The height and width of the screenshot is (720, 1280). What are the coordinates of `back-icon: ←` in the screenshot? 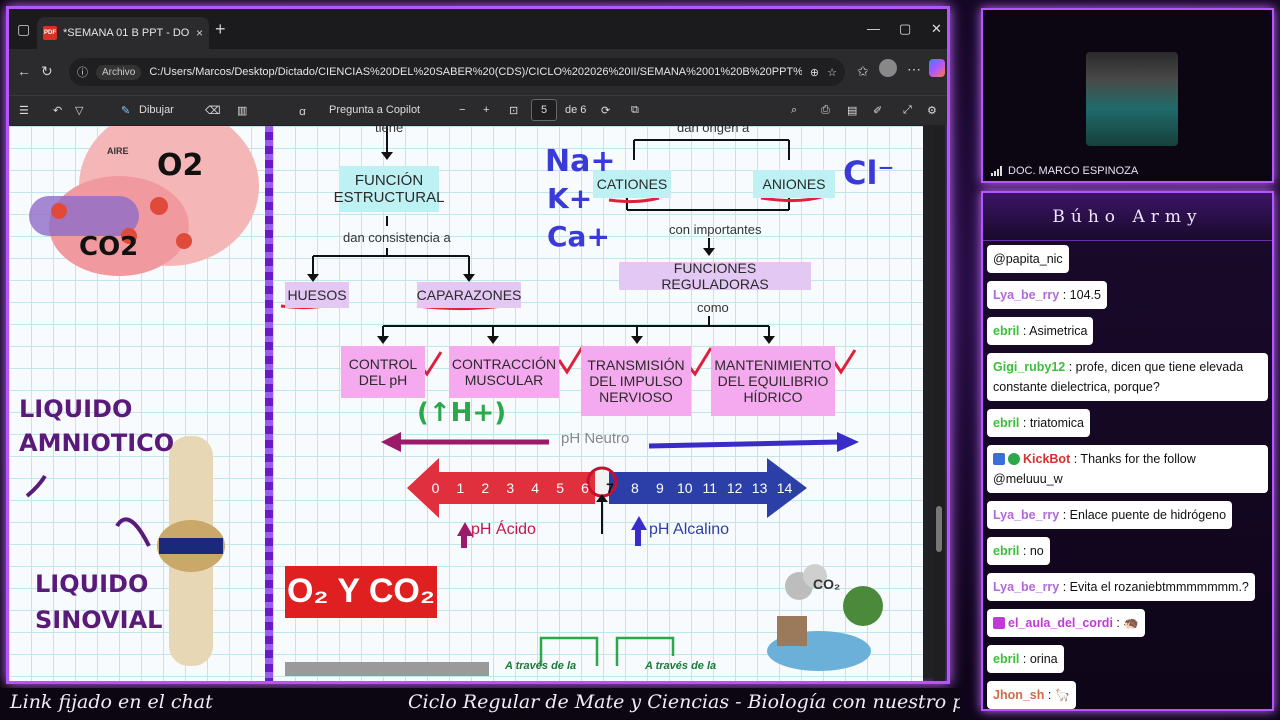 It's located at (24, 71).